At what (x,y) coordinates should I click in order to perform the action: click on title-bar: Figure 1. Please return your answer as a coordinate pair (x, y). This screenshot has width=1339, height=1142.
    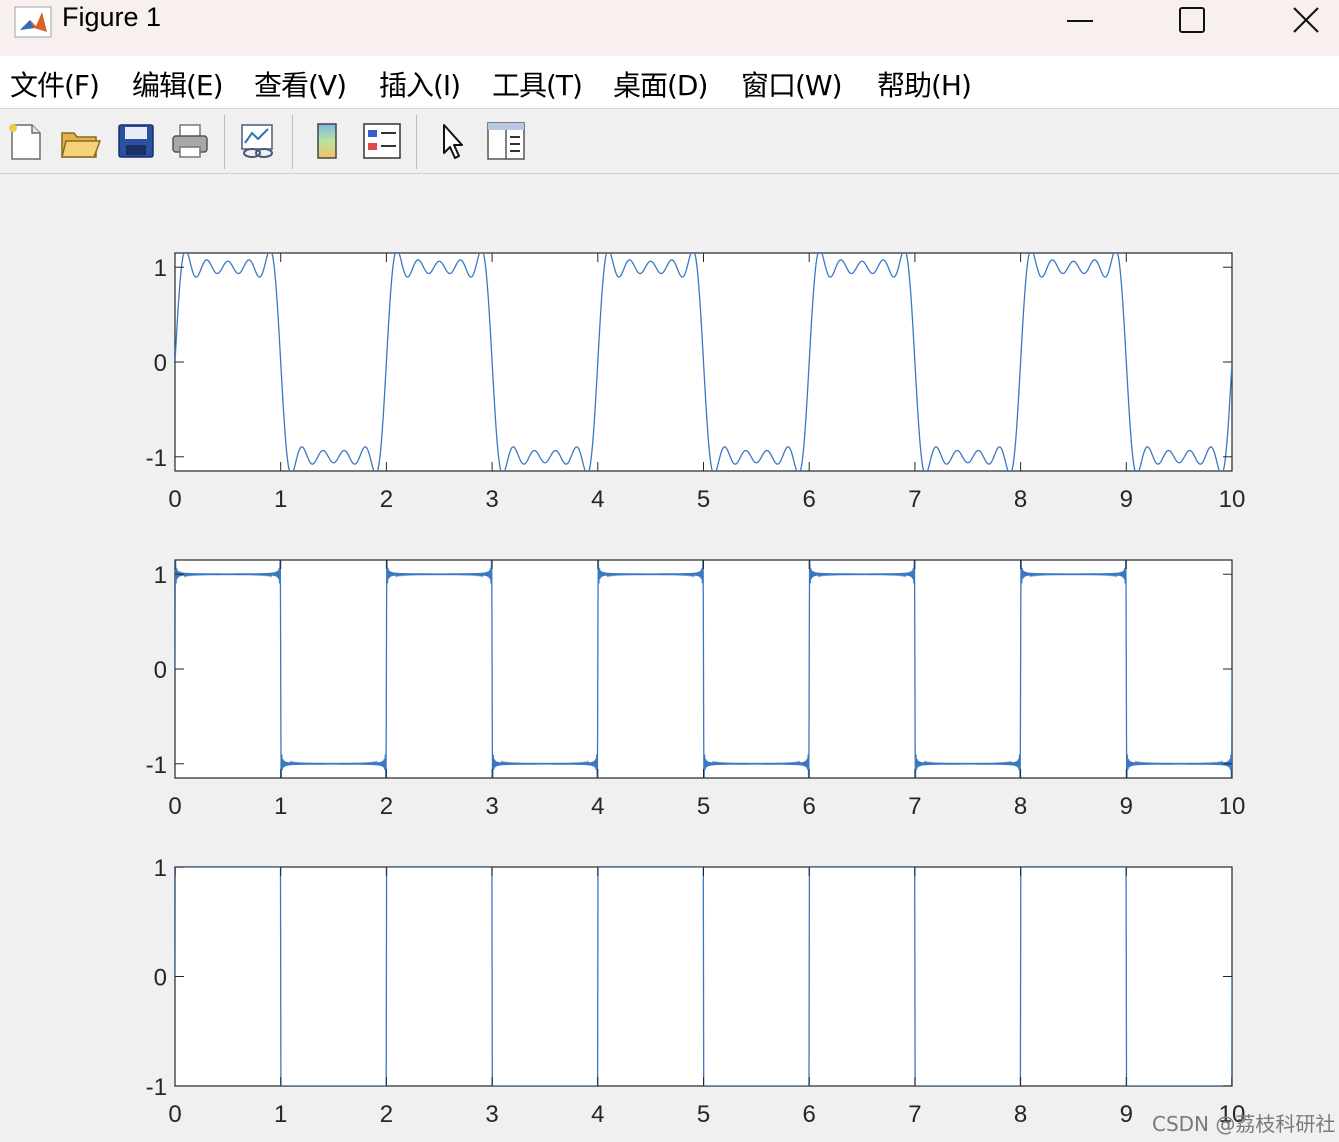
    Looking at the image, I should click on (669, 28).